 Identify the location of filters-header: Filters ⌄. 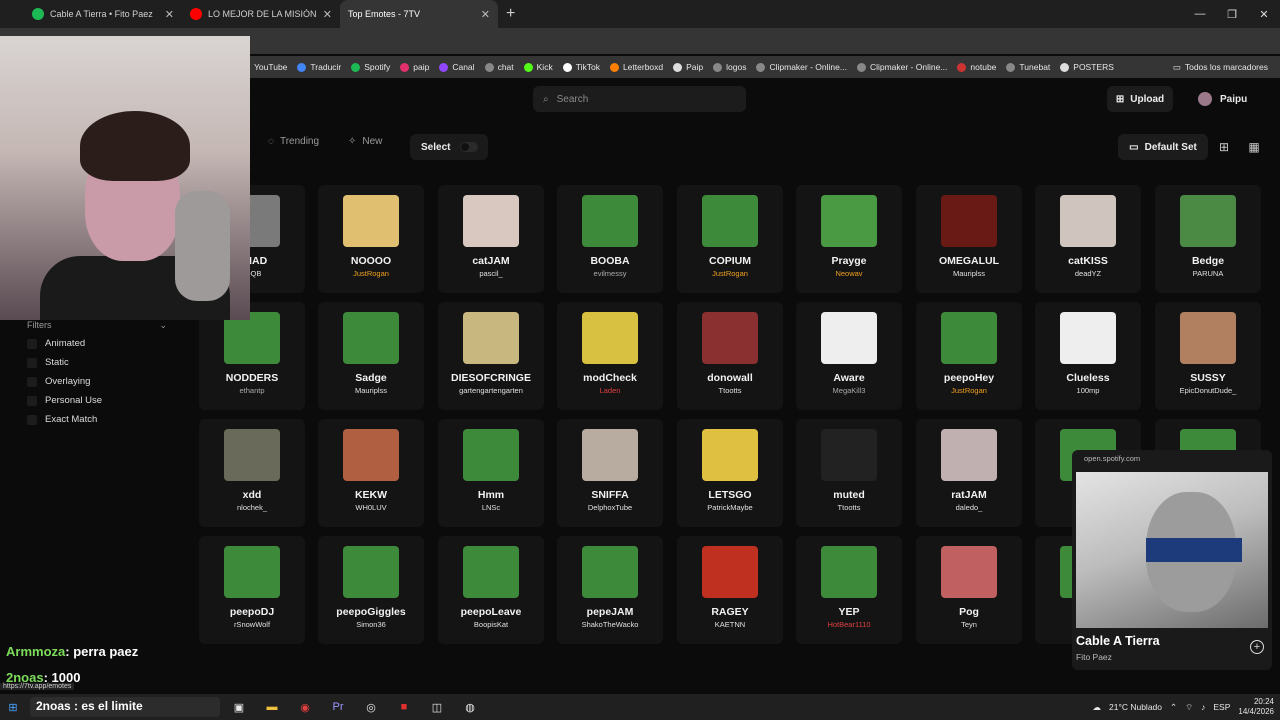
(97, 325).